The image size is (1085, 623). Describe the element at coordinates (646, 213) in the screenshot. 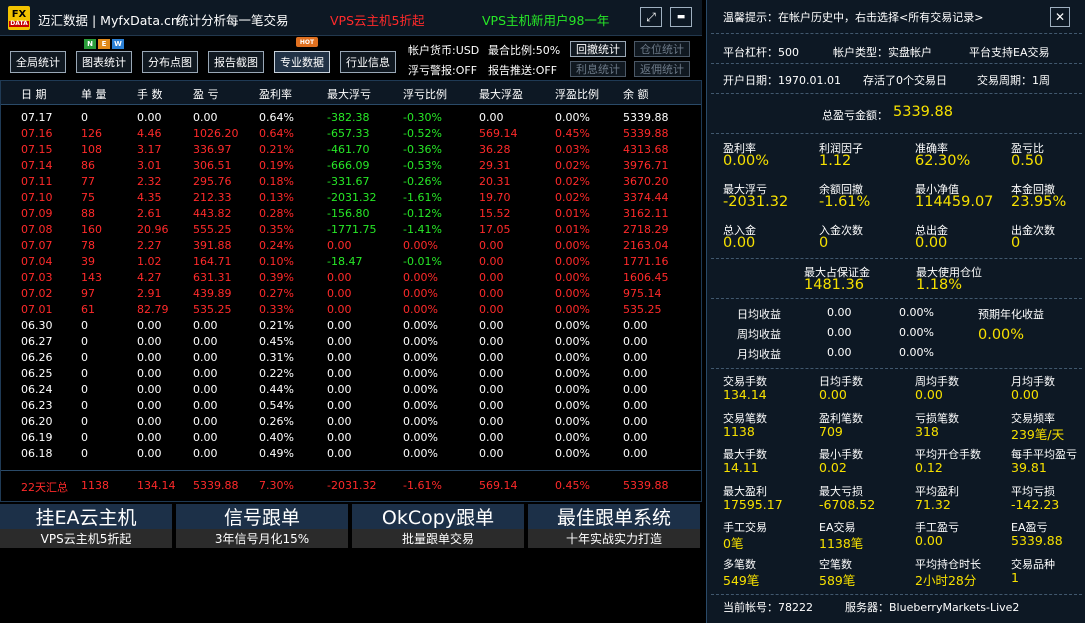

I see `cell-balance: 3162.11` at that location.